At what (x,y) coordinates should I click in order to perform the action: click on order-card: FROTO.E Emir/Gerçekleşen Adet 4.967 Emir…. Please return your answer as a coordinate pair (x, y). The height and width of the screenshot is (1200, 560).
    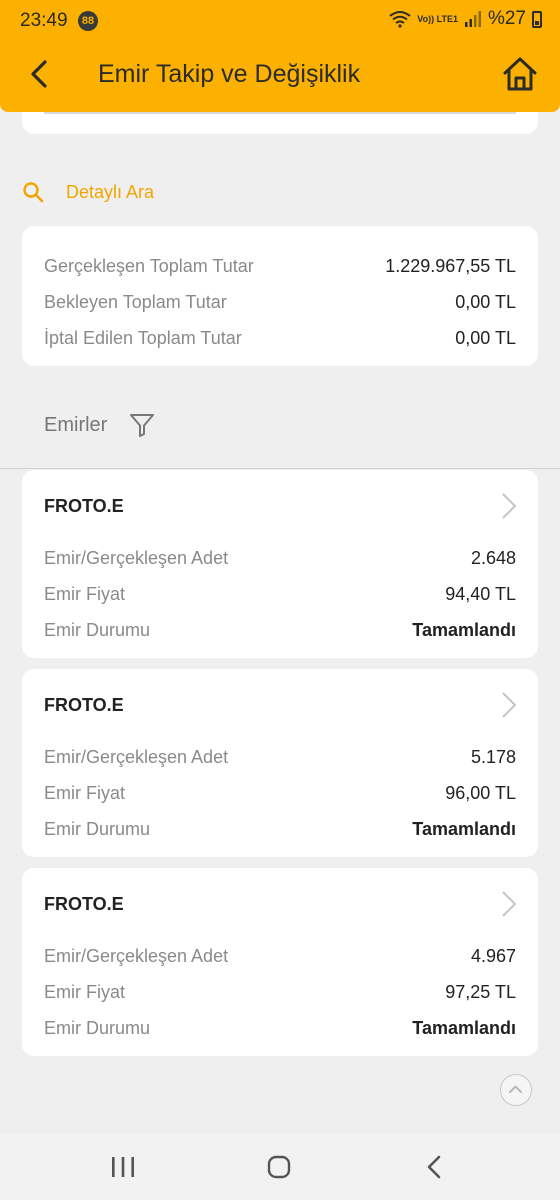
    Looking at the image, I should click on (280, 962).